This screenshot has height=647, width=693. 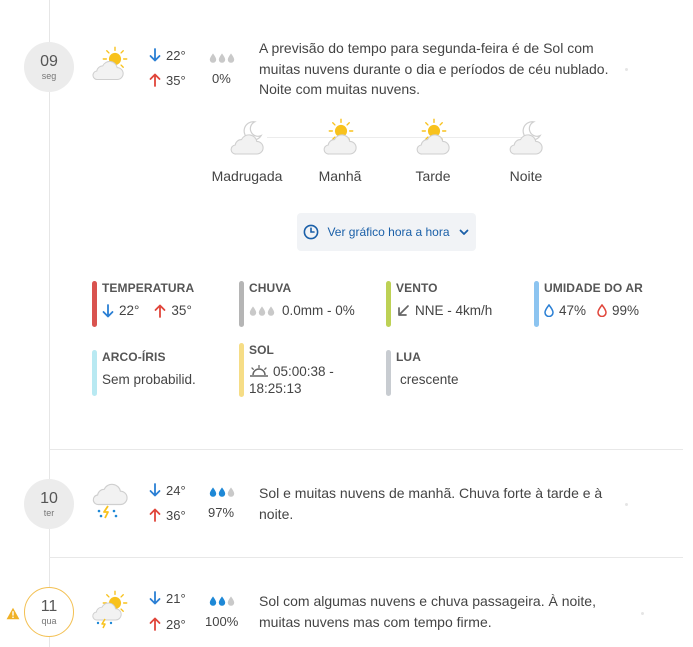 I want to click on chevron-down-icon, so click(x=463, y=232).